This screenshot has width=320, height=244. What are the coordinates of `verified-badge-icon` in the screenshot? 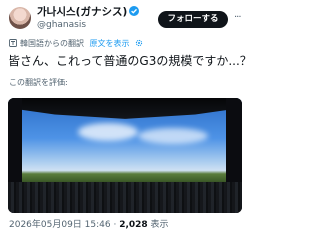 It's located at (134, 11).